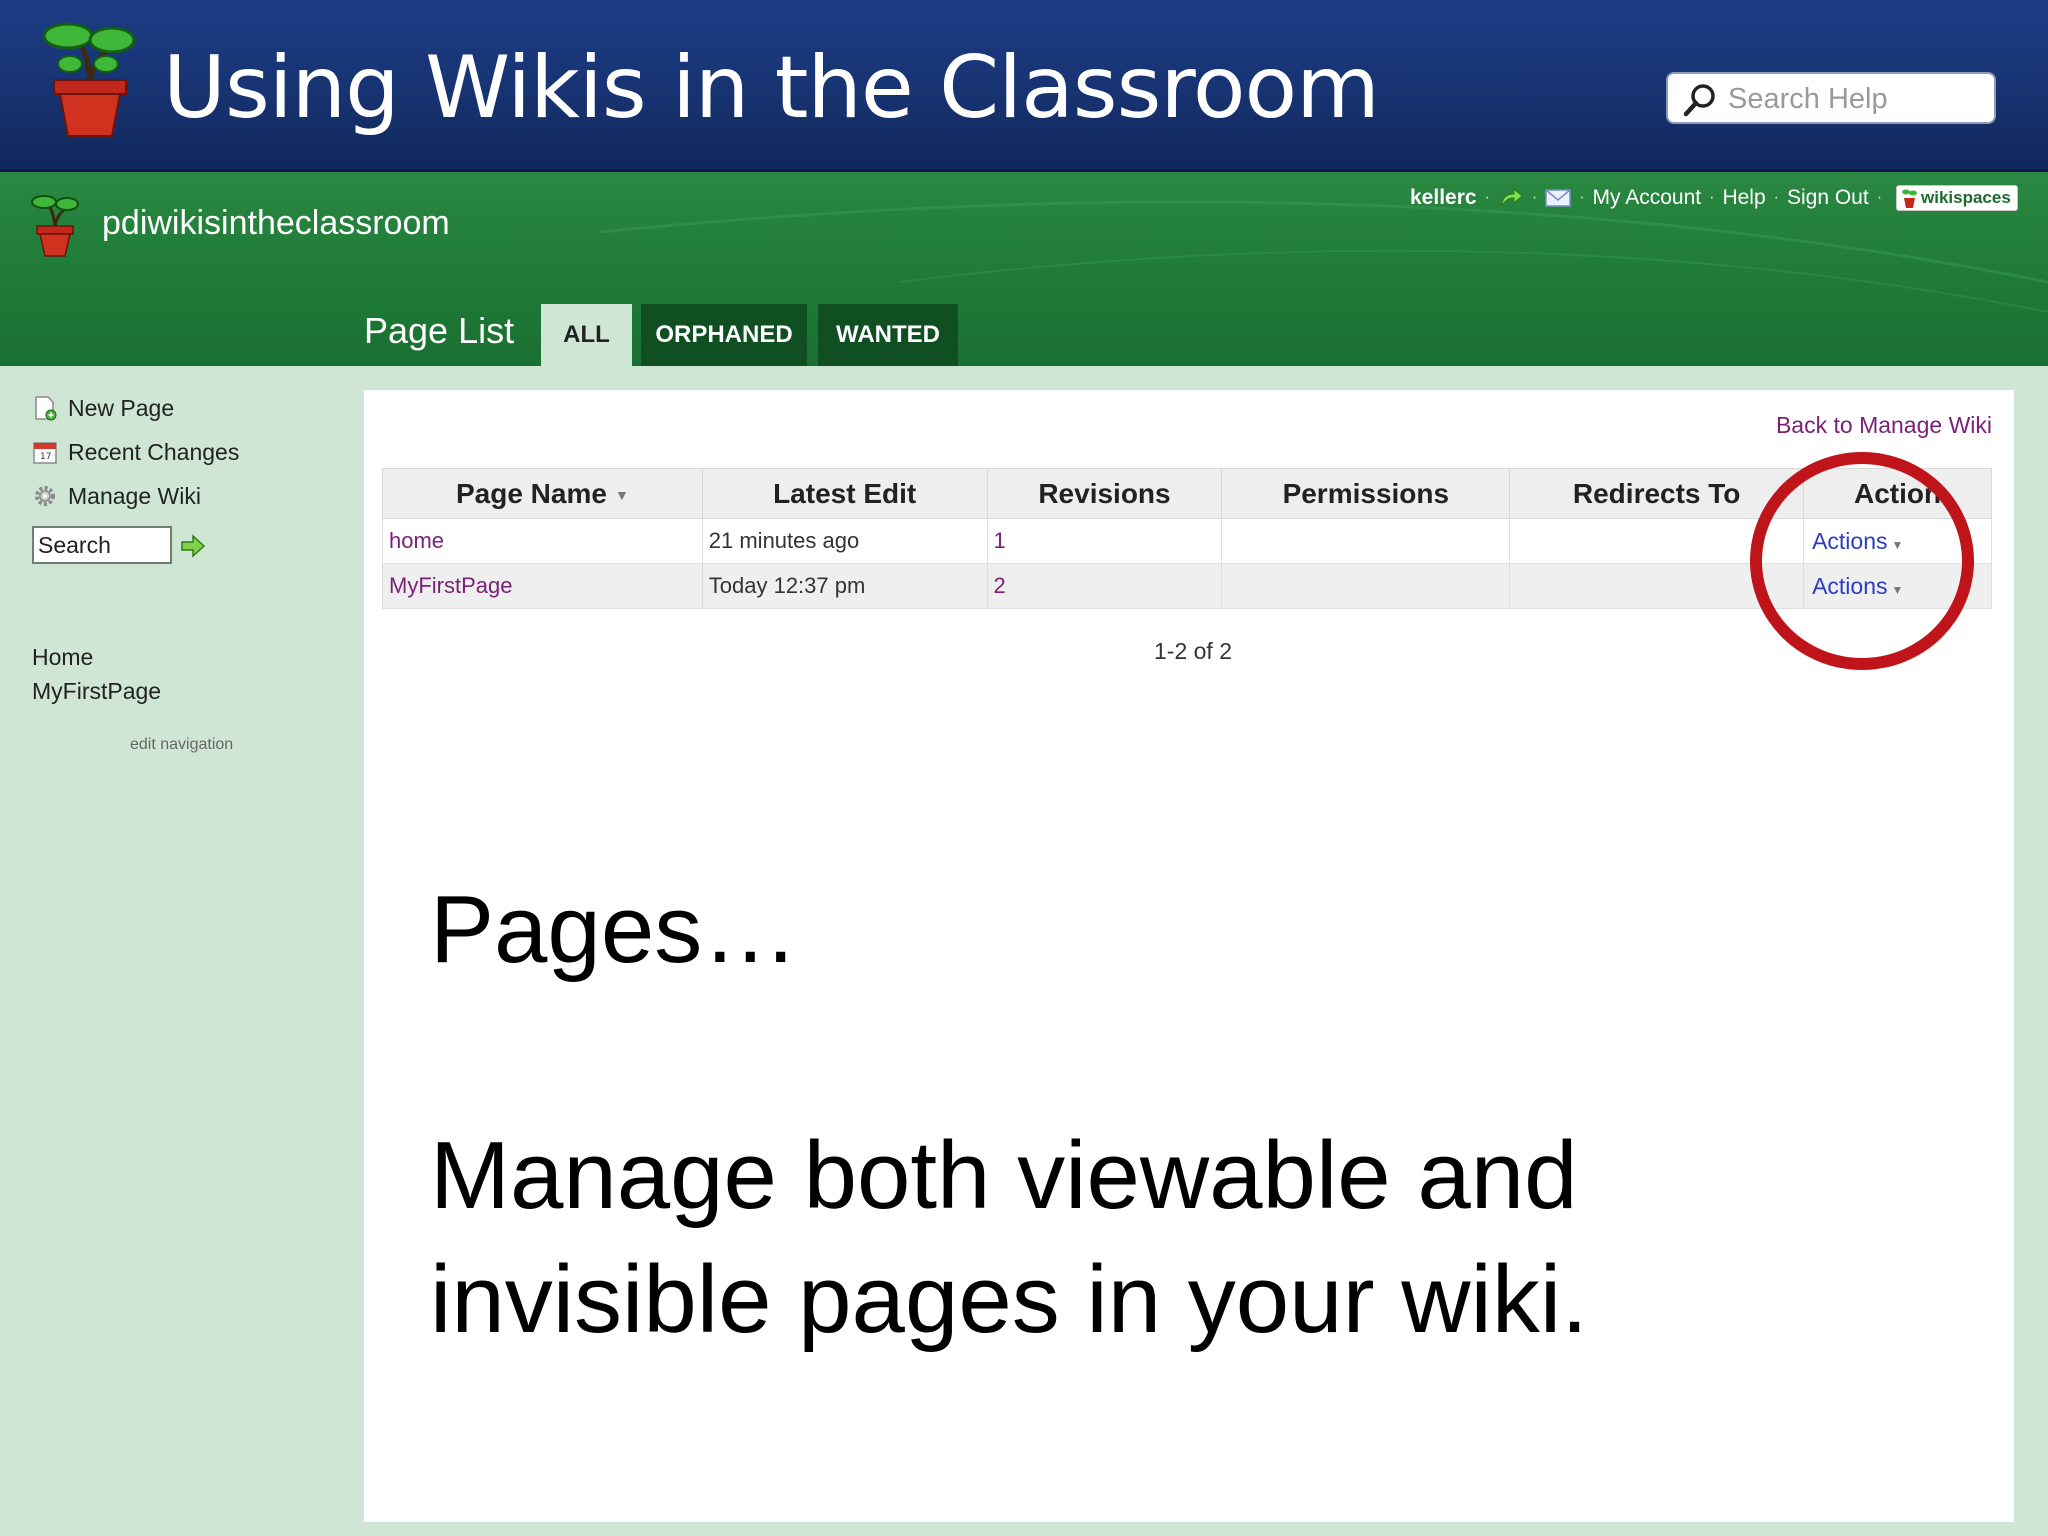 This screenshot has height=1536, width=2048. I want to click on help-link: Help, so click(1743, 198).